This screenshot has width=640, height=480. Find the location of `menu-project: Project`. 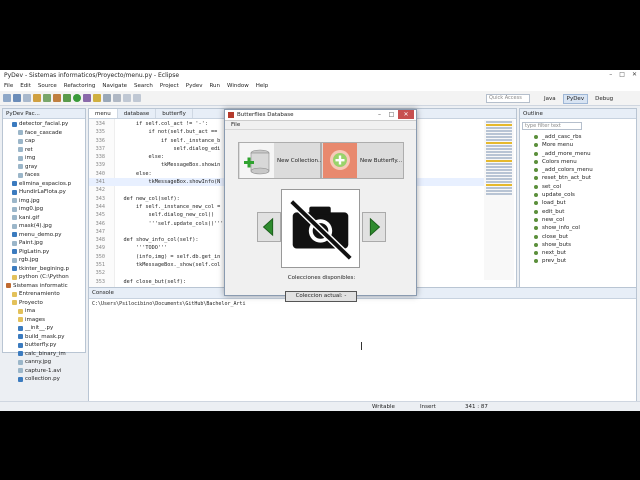

menu-project: Project is located at coordinates (169, 86).